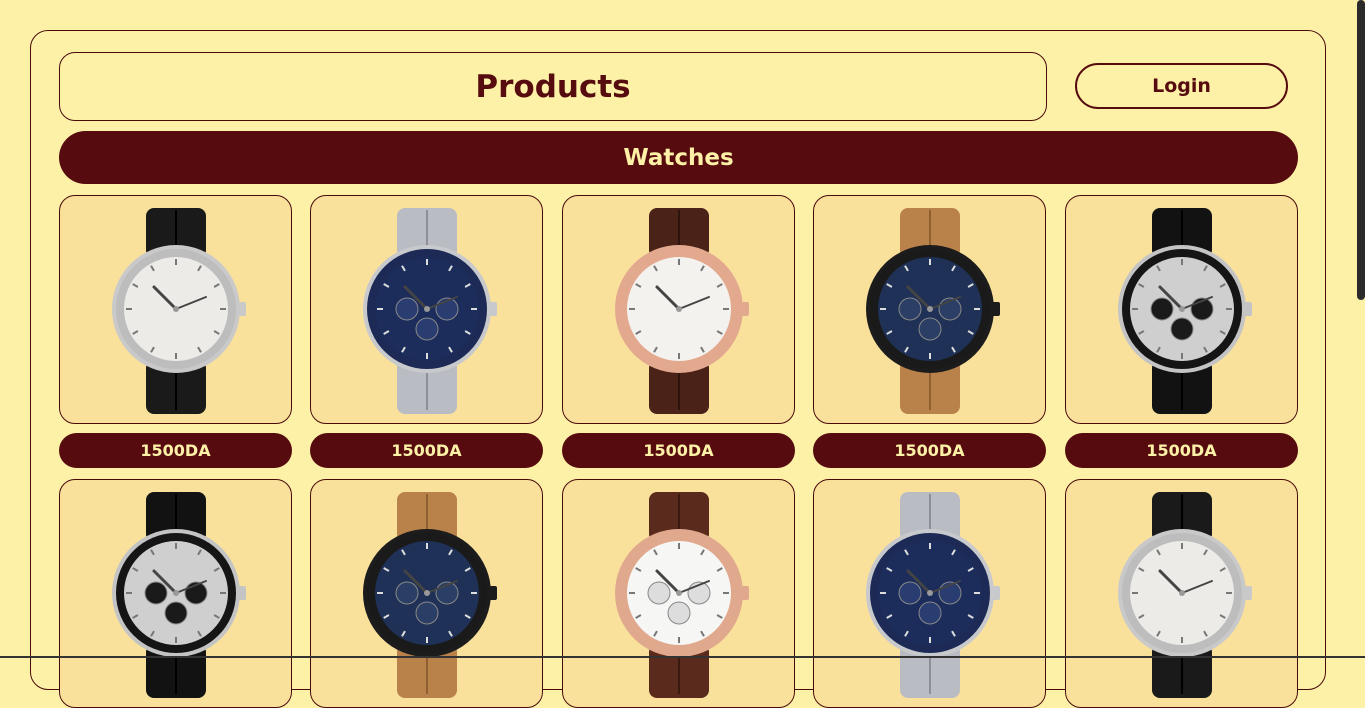 The height and width of the screenshot is (708, 1365). I want to click on page-title: Products, so click(553, 86).